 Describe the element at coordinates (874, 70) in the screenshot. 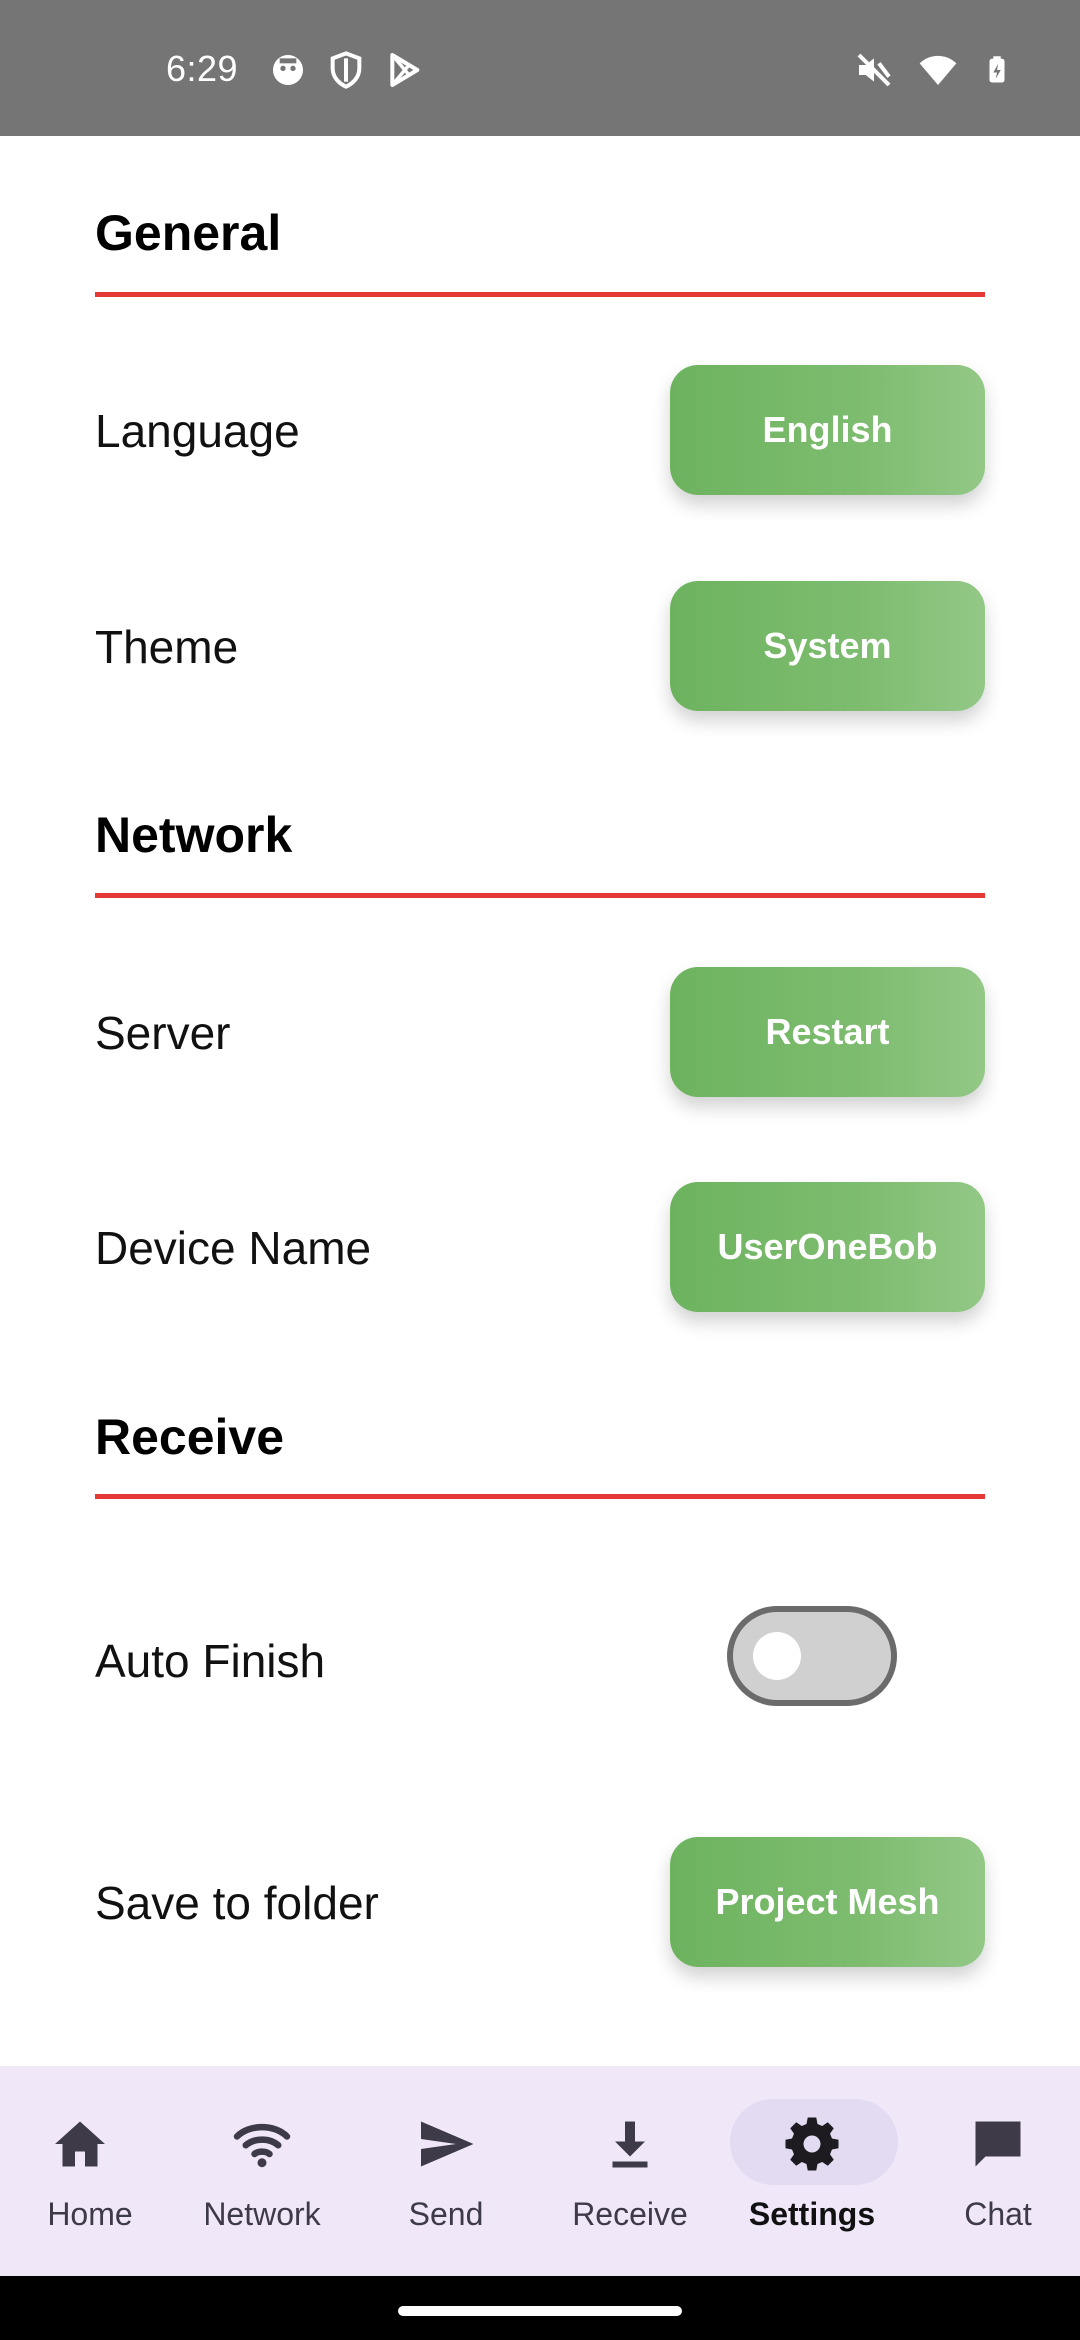

I see `vibrate-off-icon` at that location.